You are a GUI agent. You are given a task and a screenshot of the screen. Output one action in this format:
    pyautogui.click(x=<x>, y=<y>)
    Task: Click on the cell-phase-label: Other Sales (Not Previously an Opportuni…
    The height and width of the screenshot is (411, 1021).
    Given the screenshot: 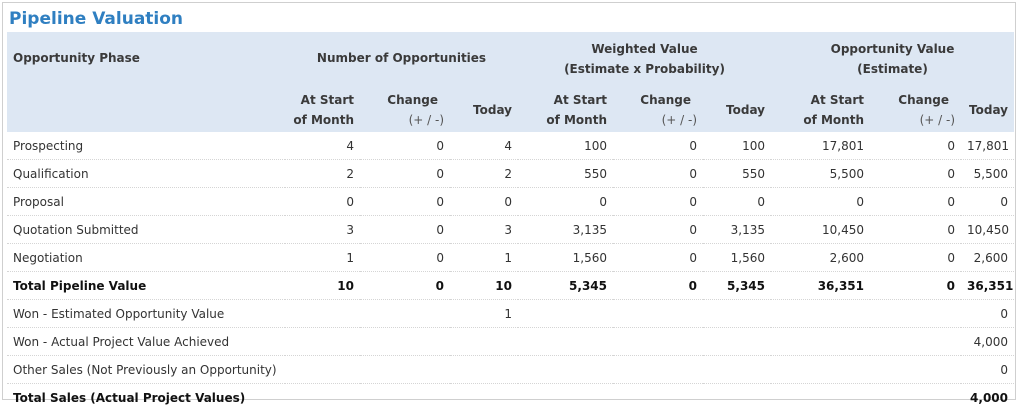 What is the action you would take?
    pyautogui.click(x=146, y=370)
    